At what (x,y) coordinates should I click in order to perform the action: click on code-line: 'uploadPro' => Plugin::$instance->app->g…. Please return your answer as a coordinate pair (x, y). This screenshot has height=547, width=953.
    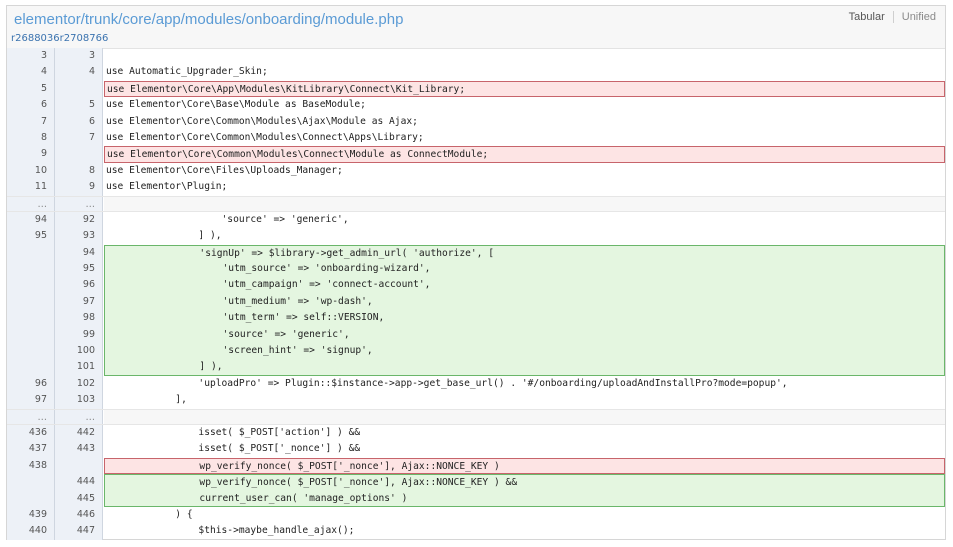
    Looking at the image, I should click on (447, 383).